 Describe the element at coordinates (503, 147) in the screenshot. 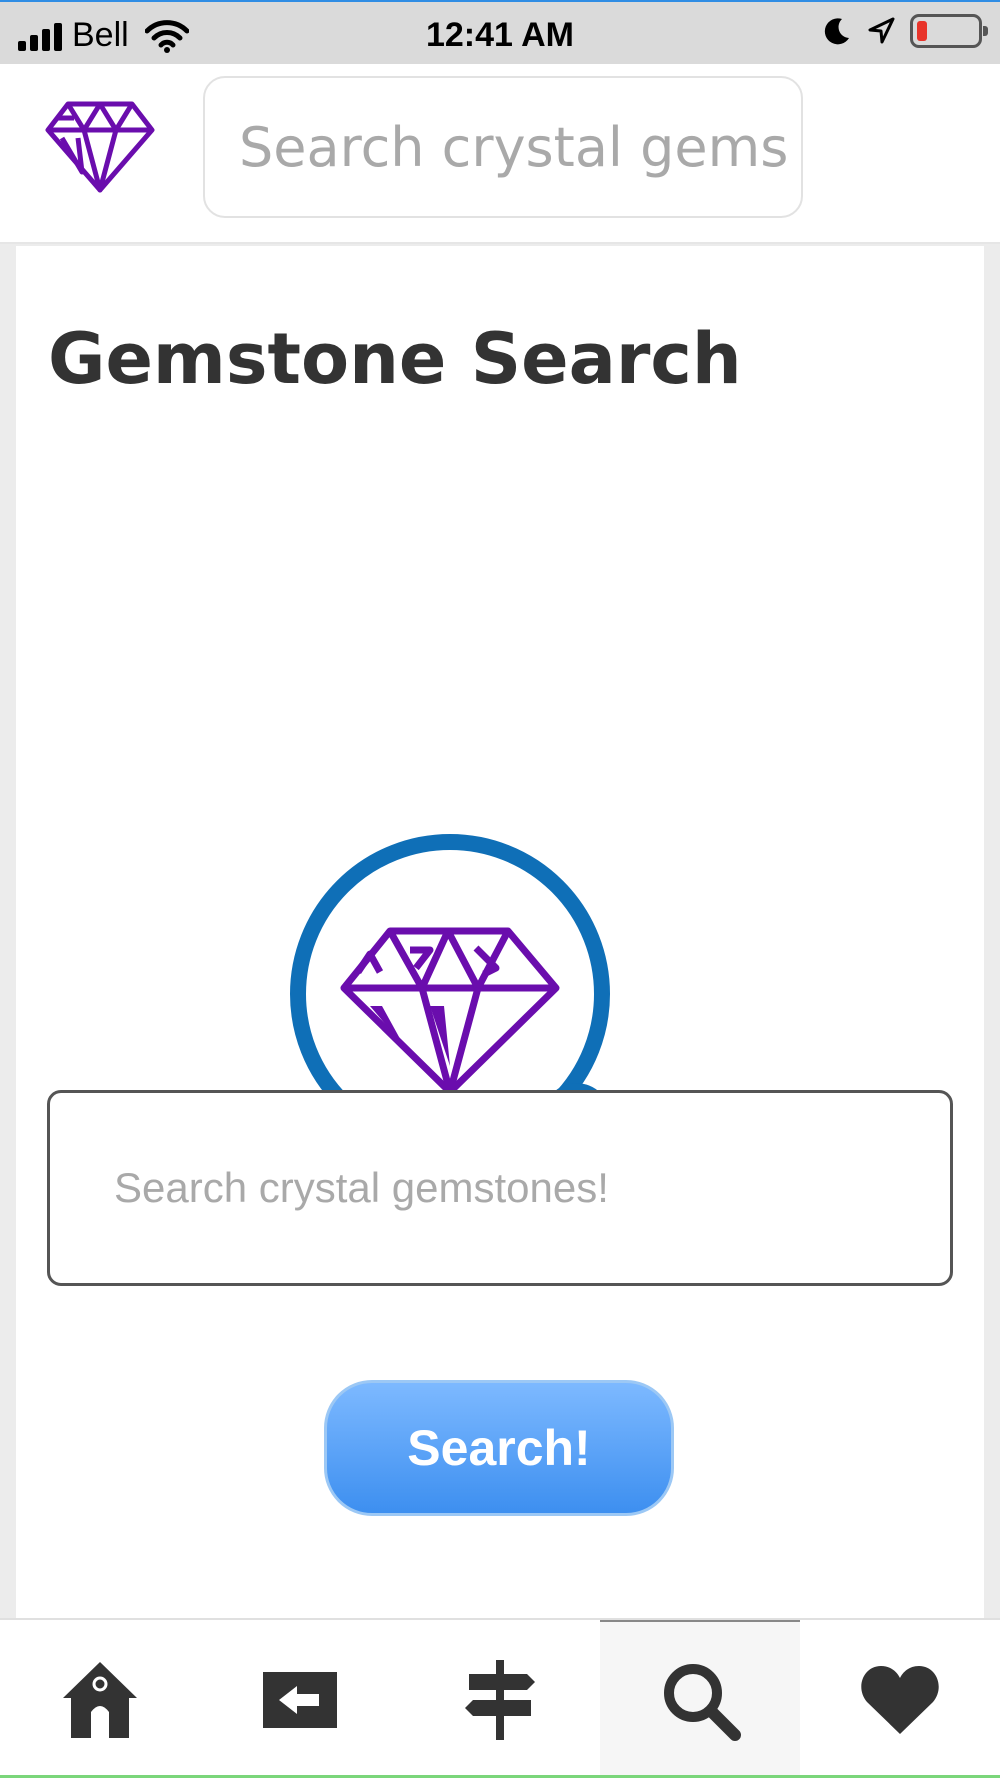

I see `header-search-input` at that location.